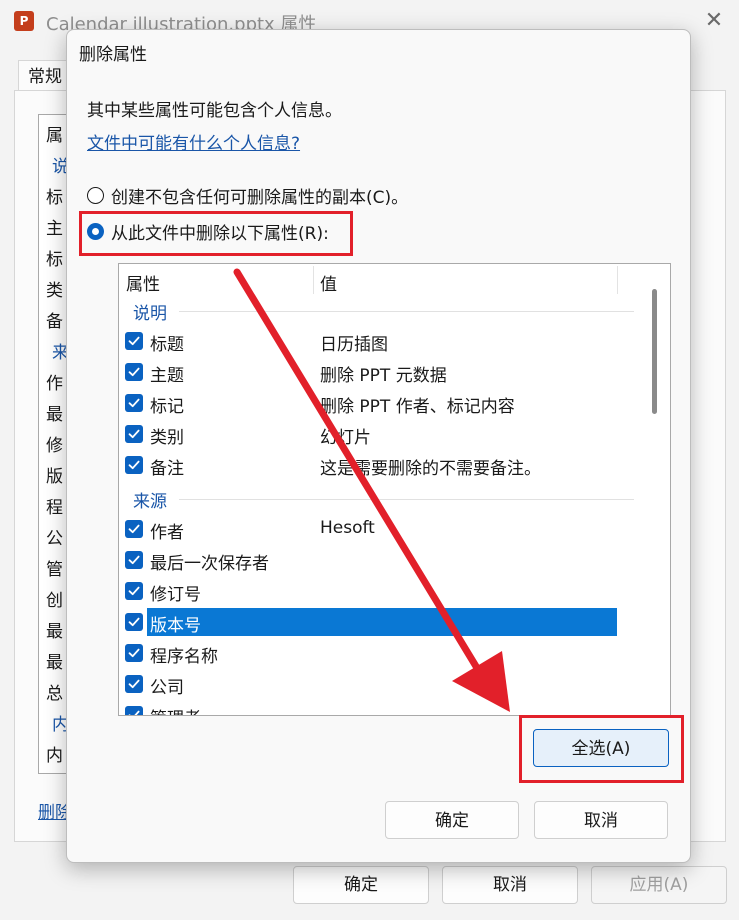 The image size is (739, 920). What do you see at coordinates (167, 407) in the screenshot?
I see `property-name: 标记` at bounding box center [167, 407].